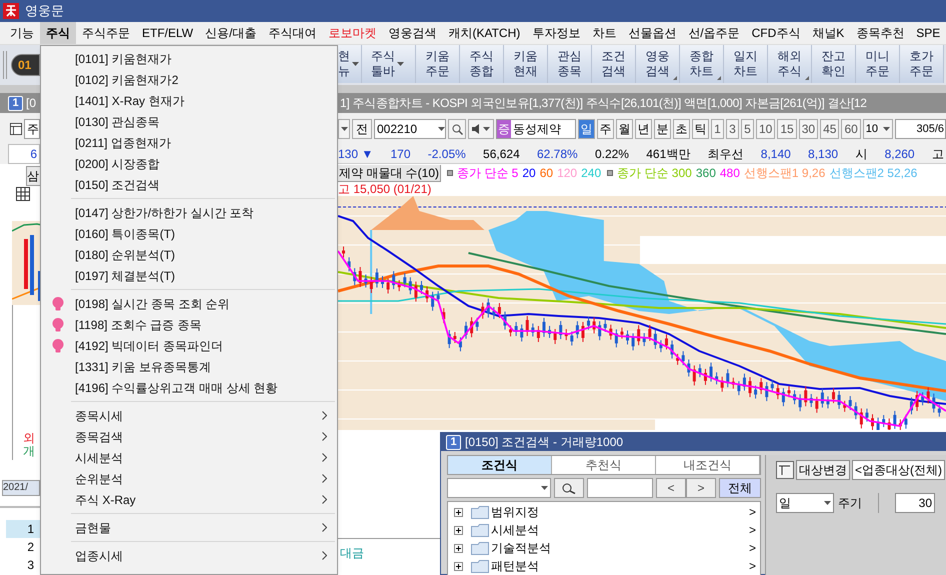  Describe the element at coordinates (747, 129) in the screenshot. I see `interval-button: 5` at that location.